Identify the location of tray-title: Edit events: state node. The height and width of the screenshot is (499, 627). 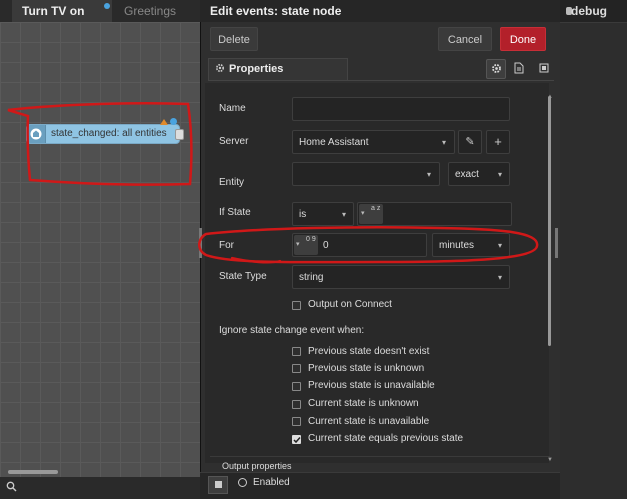
(276, 11).